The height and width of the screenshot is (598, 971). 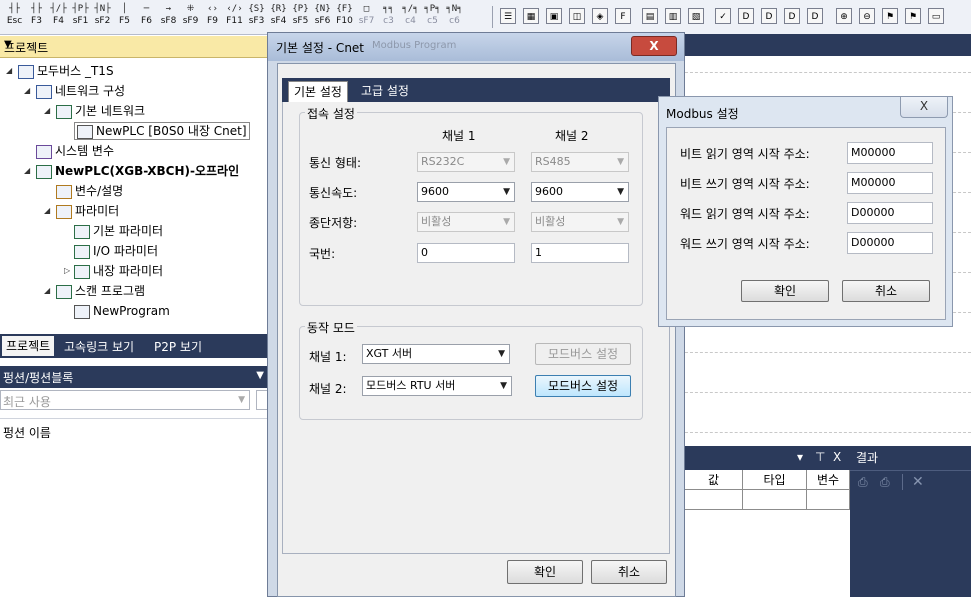 I want to click on tree-item: 파라미터, so click(x=87, y=211).